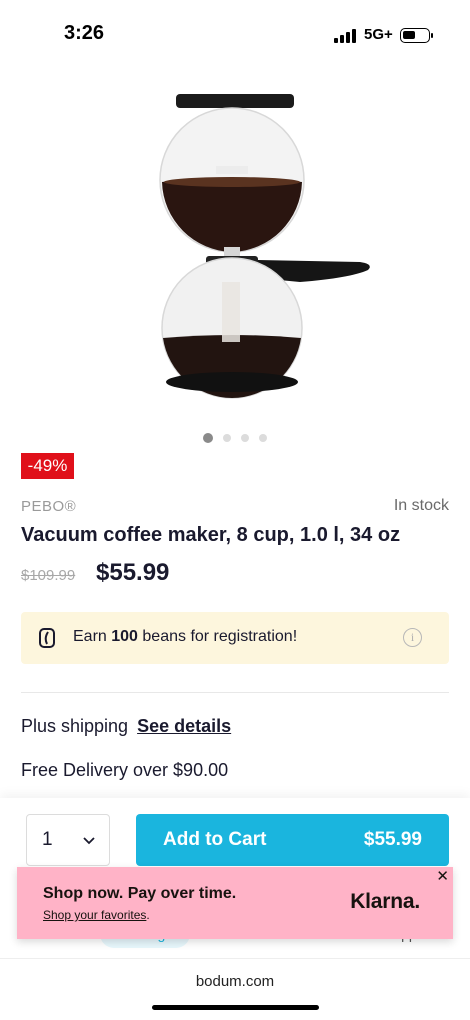 This screenshot has height=1020, width=470. I want to click on image-carousel-dots, so click(235, 438).